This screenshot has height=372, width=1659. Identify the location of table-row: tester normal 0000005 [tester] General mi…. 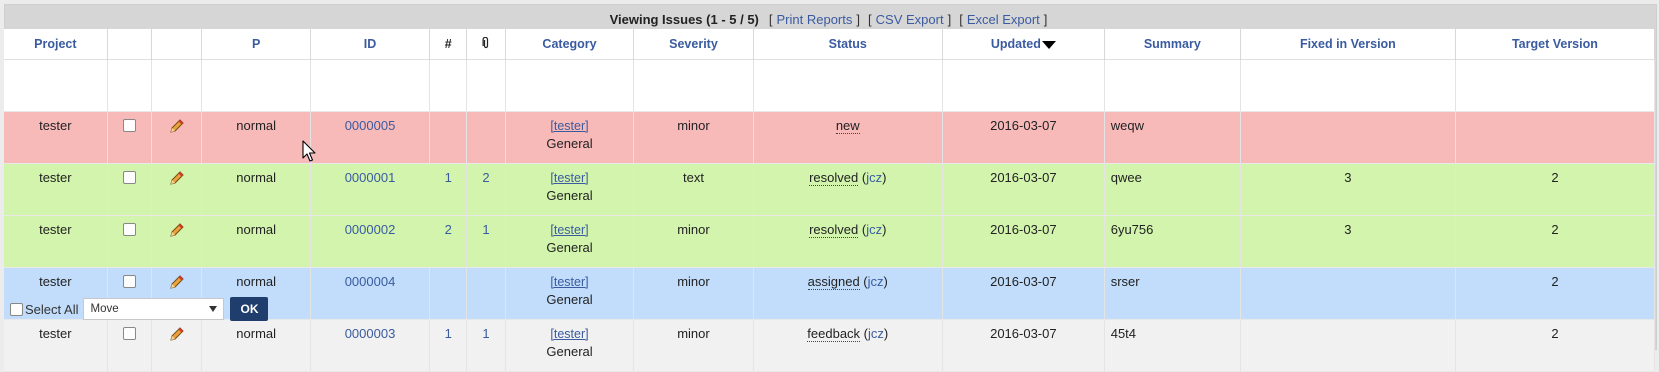
(830, 137).